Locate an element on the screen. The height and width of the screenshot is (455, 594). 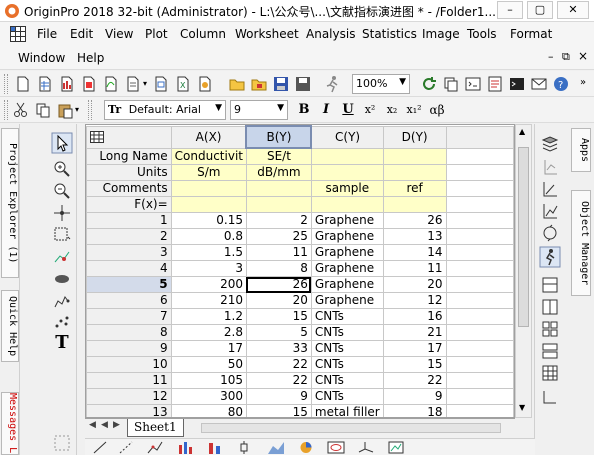
dropdown-arrow-icon: ▾ is located at coordinates (145, 83).